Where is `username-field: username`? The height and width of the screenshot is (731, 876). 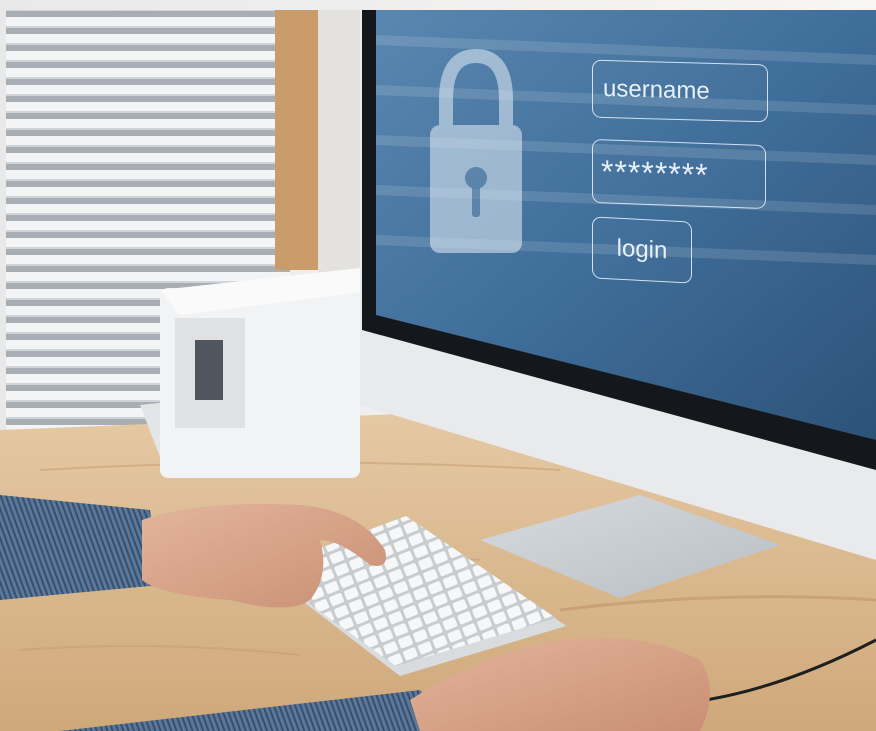
username-field: username is located at coordinates (680, 91).